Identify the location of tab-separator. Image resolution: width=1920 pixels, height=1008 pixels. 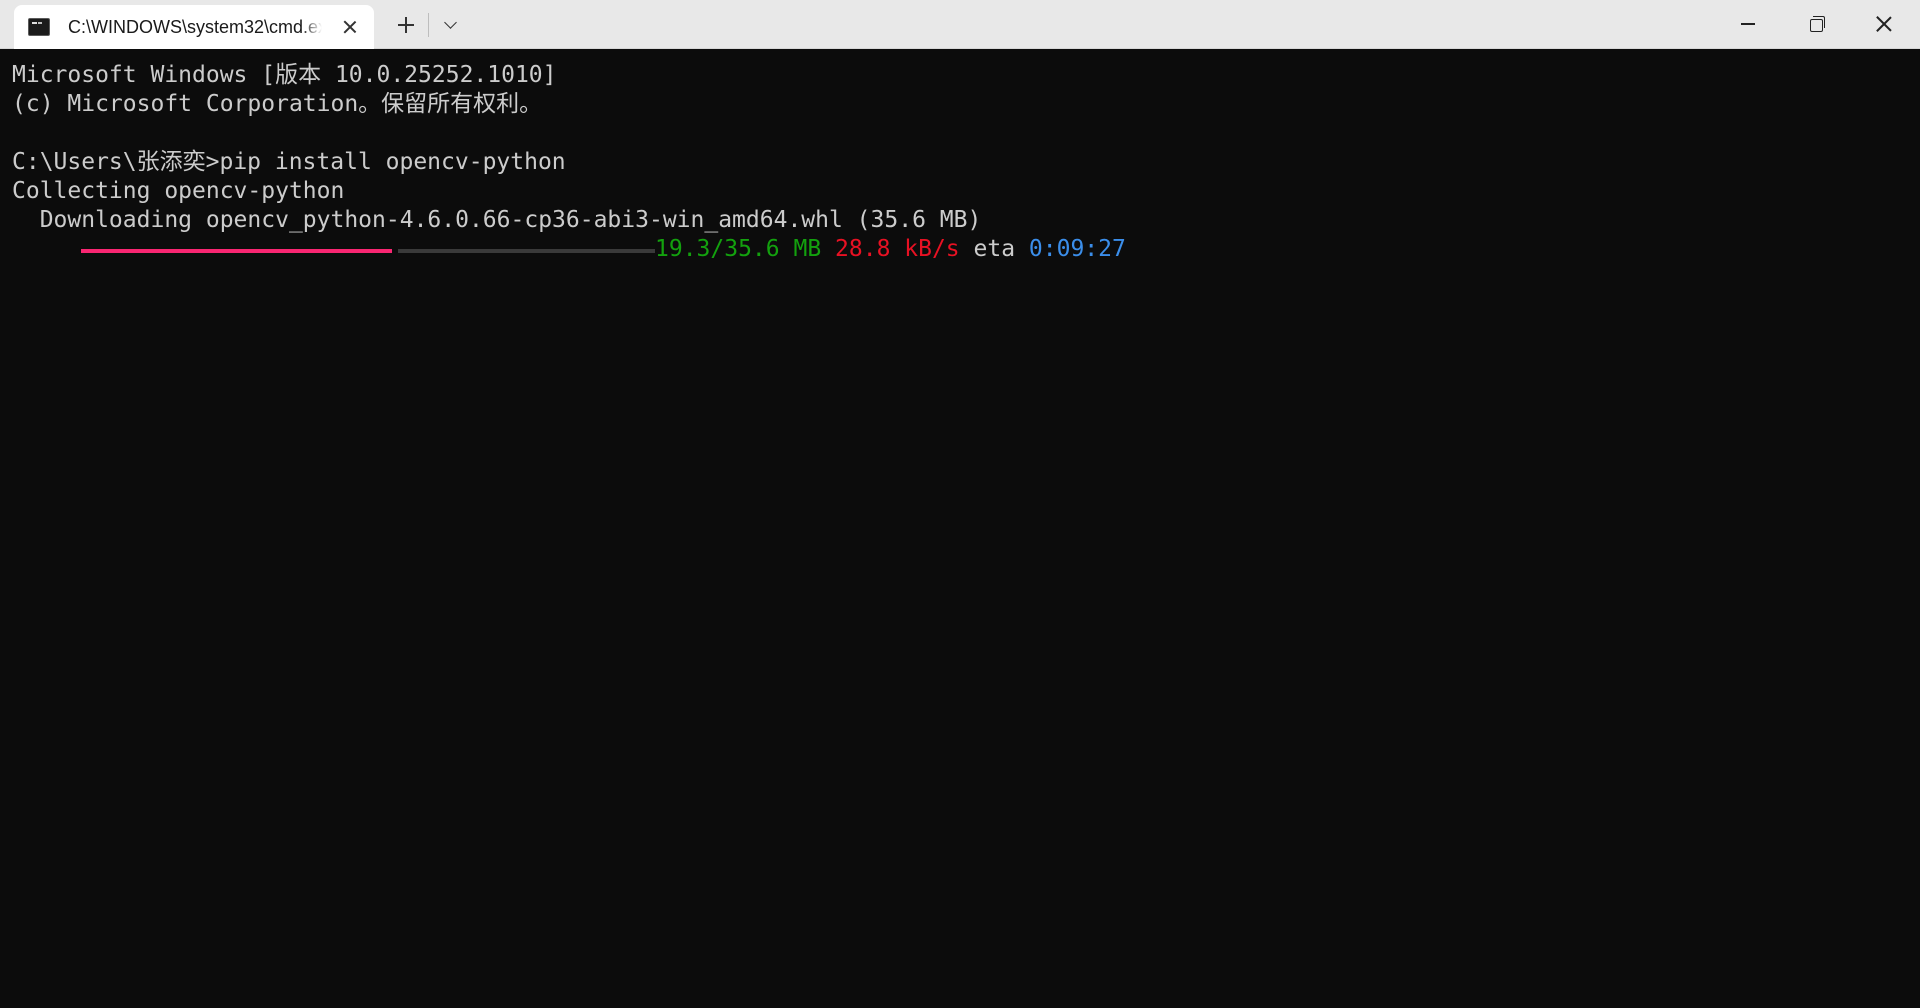
(428, 25).